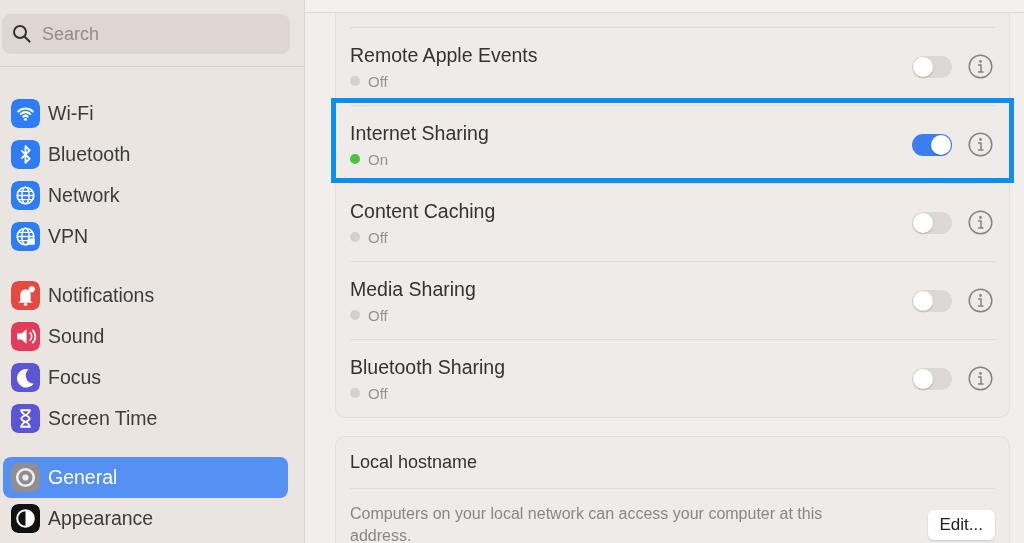 This screenshot has width=1024, height=543. Describe the element at coordinates (25, 295) in the screenshot. I see `bell-icon` at that location.